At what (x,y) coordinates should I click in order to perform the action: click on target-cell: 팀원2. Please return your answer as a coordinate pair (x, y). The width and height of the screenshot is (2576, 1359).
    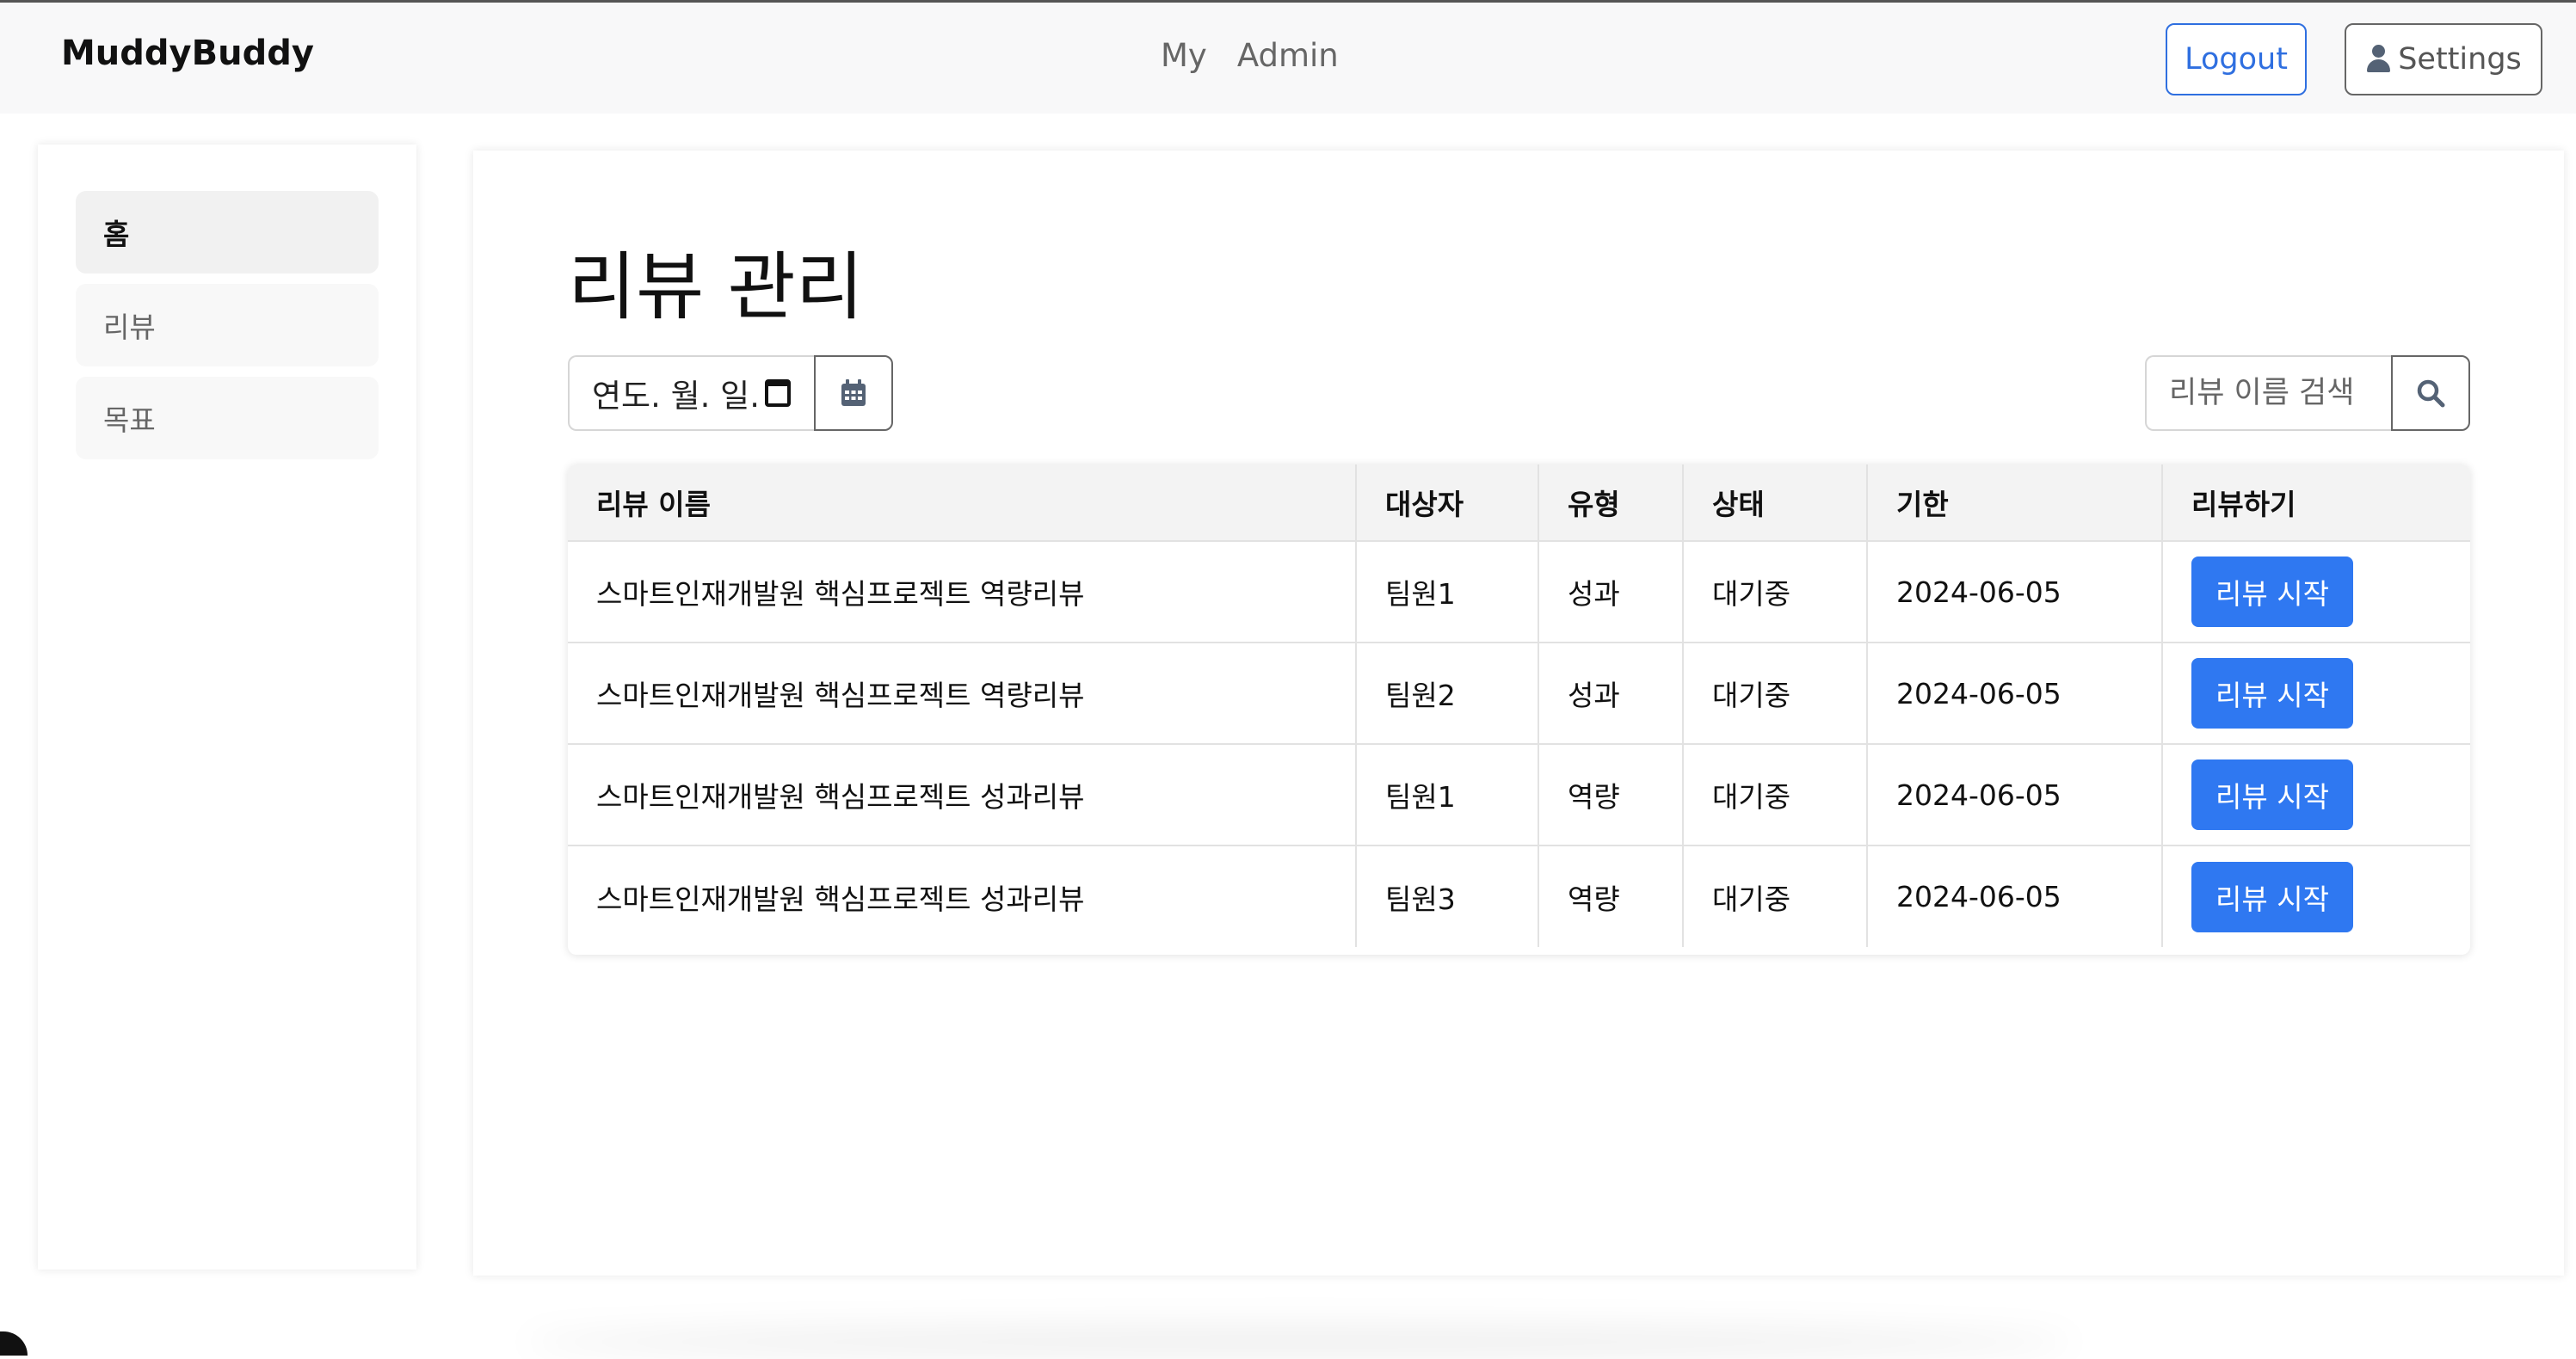
    Looking at the image, I should click on (1448, 694).